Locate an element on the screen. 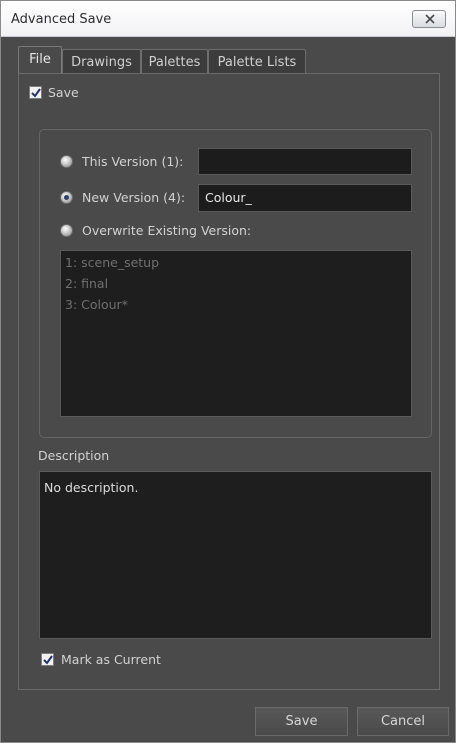 This screenshot has width=456, height=743. mark-as-current-checkbox is located at coordinates (47, 659).